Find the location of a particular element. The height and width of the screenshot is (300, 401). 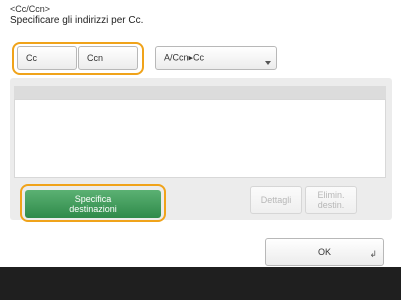

bottom-bar is located at coordinates (200, 283).